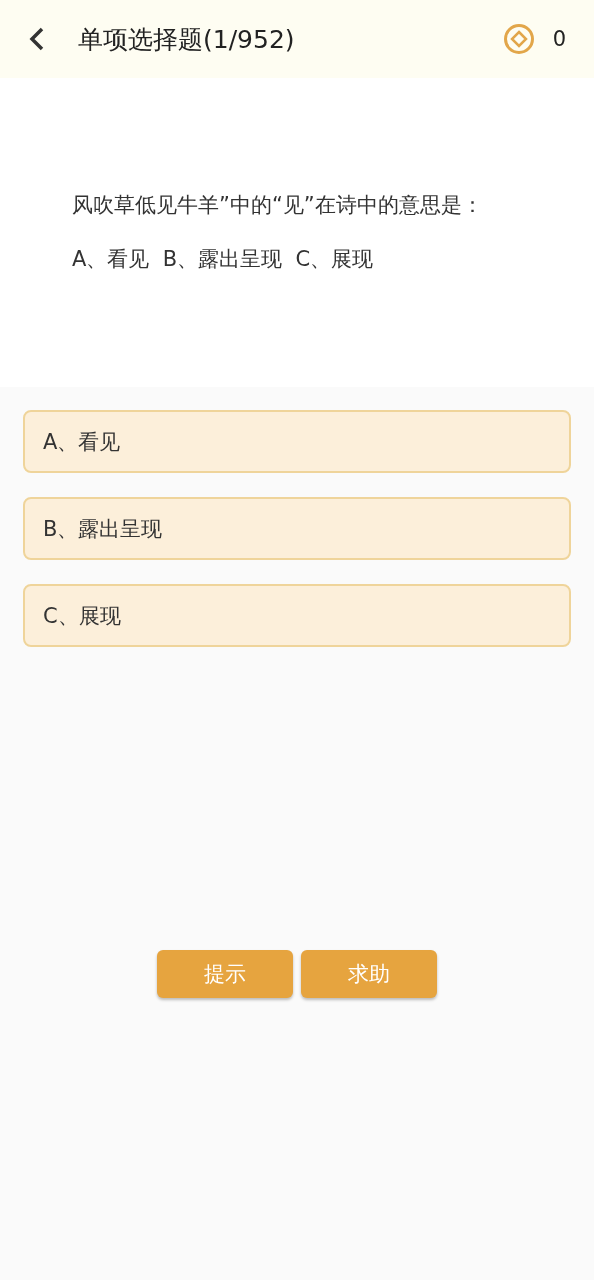 Image resolution: width=594 pixels, height=1280 pixels. Describe the element at coordinates (297, 615) in the screenshot. I see `answer-option: C、展现` at that location.